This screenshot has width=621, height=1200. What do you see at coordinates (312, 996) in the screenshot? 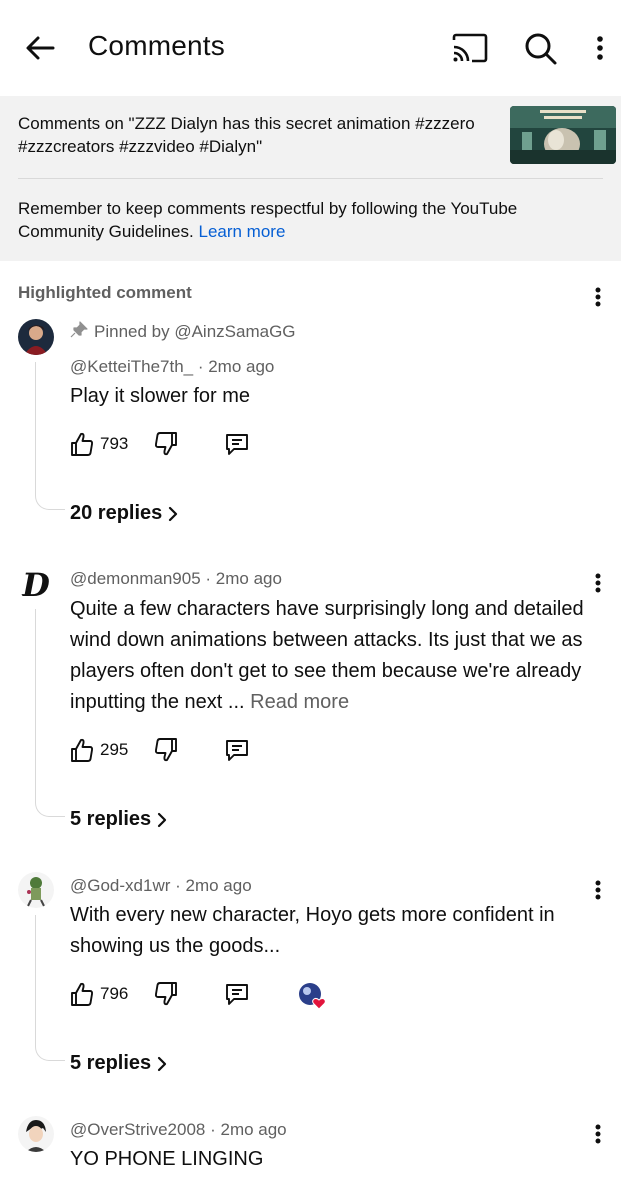
I see `creator-heart-icon` at bounding box center [312, 996].